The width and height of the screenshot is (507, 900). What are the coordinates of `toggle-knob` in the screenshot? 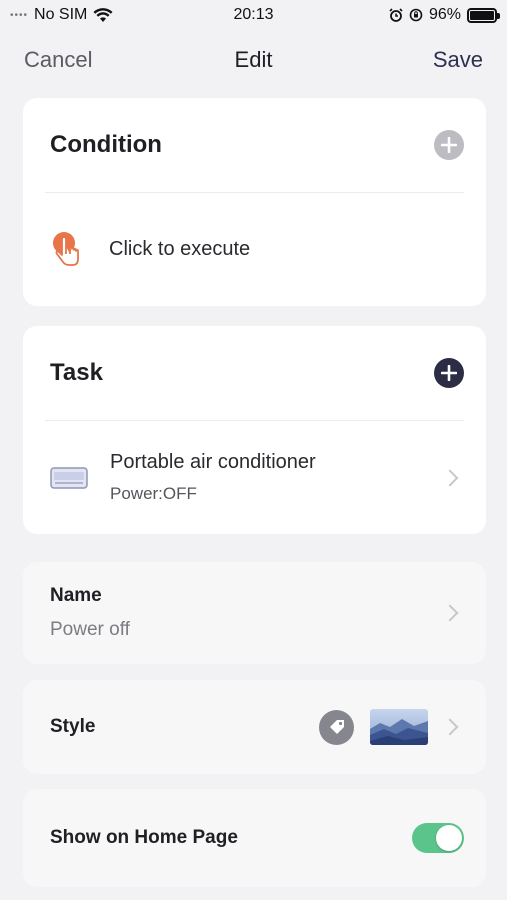 It's located at (449, 838).